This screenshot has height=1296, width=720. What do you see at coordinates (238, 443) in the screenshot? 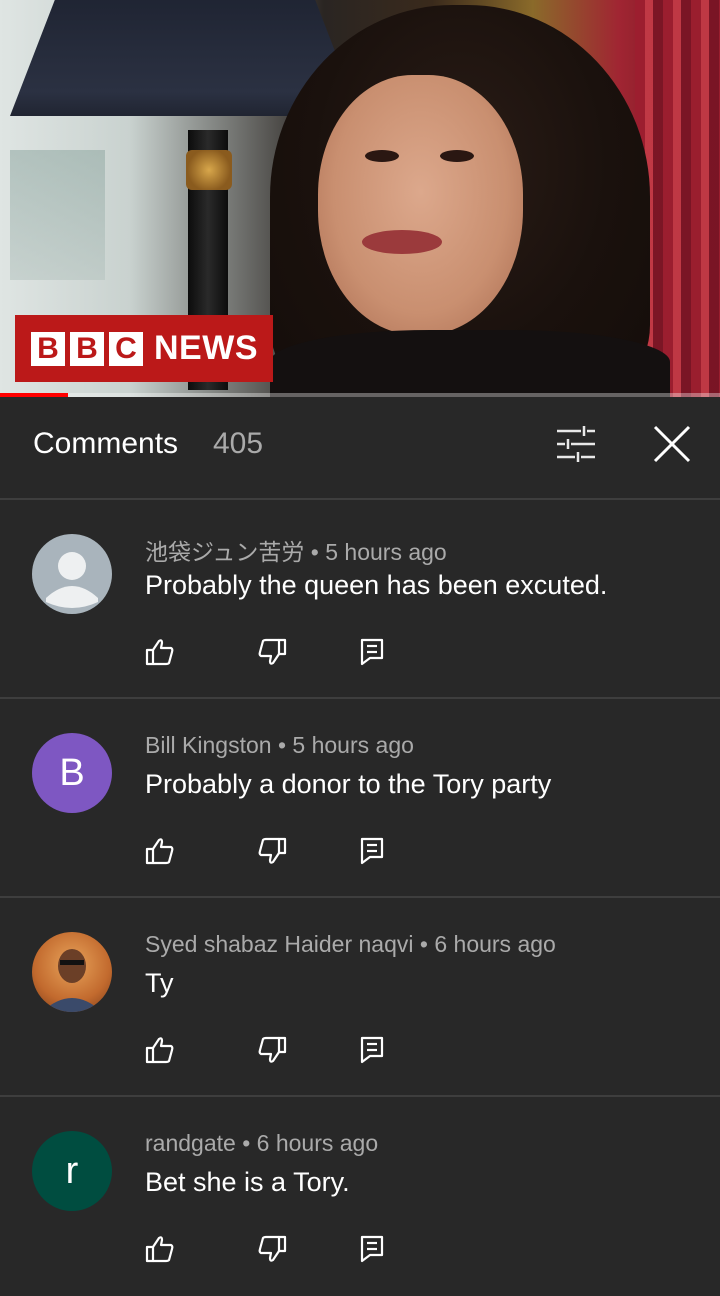
I see `comments-count: 405` at bounding box center [238, 443].